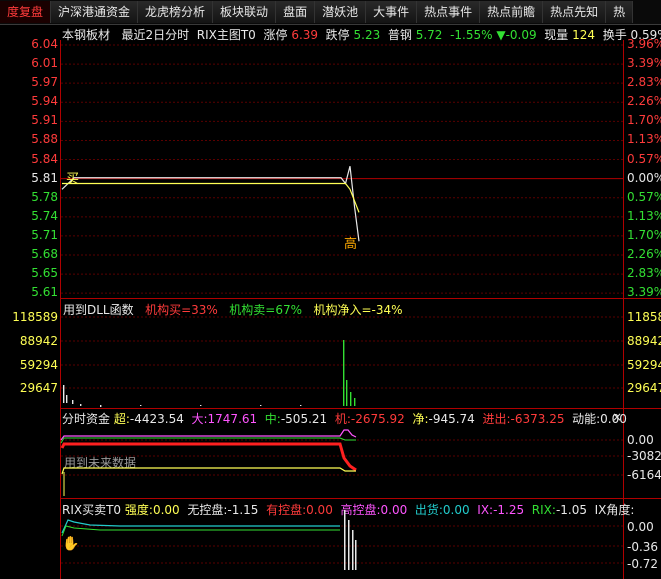  Describe the element at coordinates (208, 471) in the screenshot. I see `fund-line-net` at that location.